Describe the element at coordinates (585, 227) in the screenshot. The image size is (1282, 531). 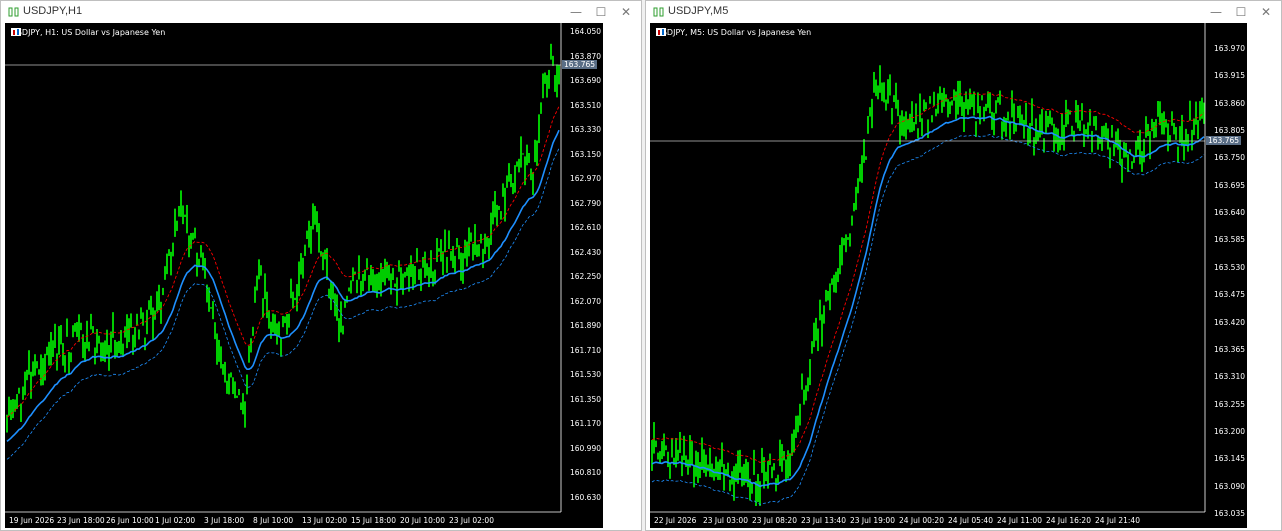
I see `price-tick-label: 162.610` at that location.